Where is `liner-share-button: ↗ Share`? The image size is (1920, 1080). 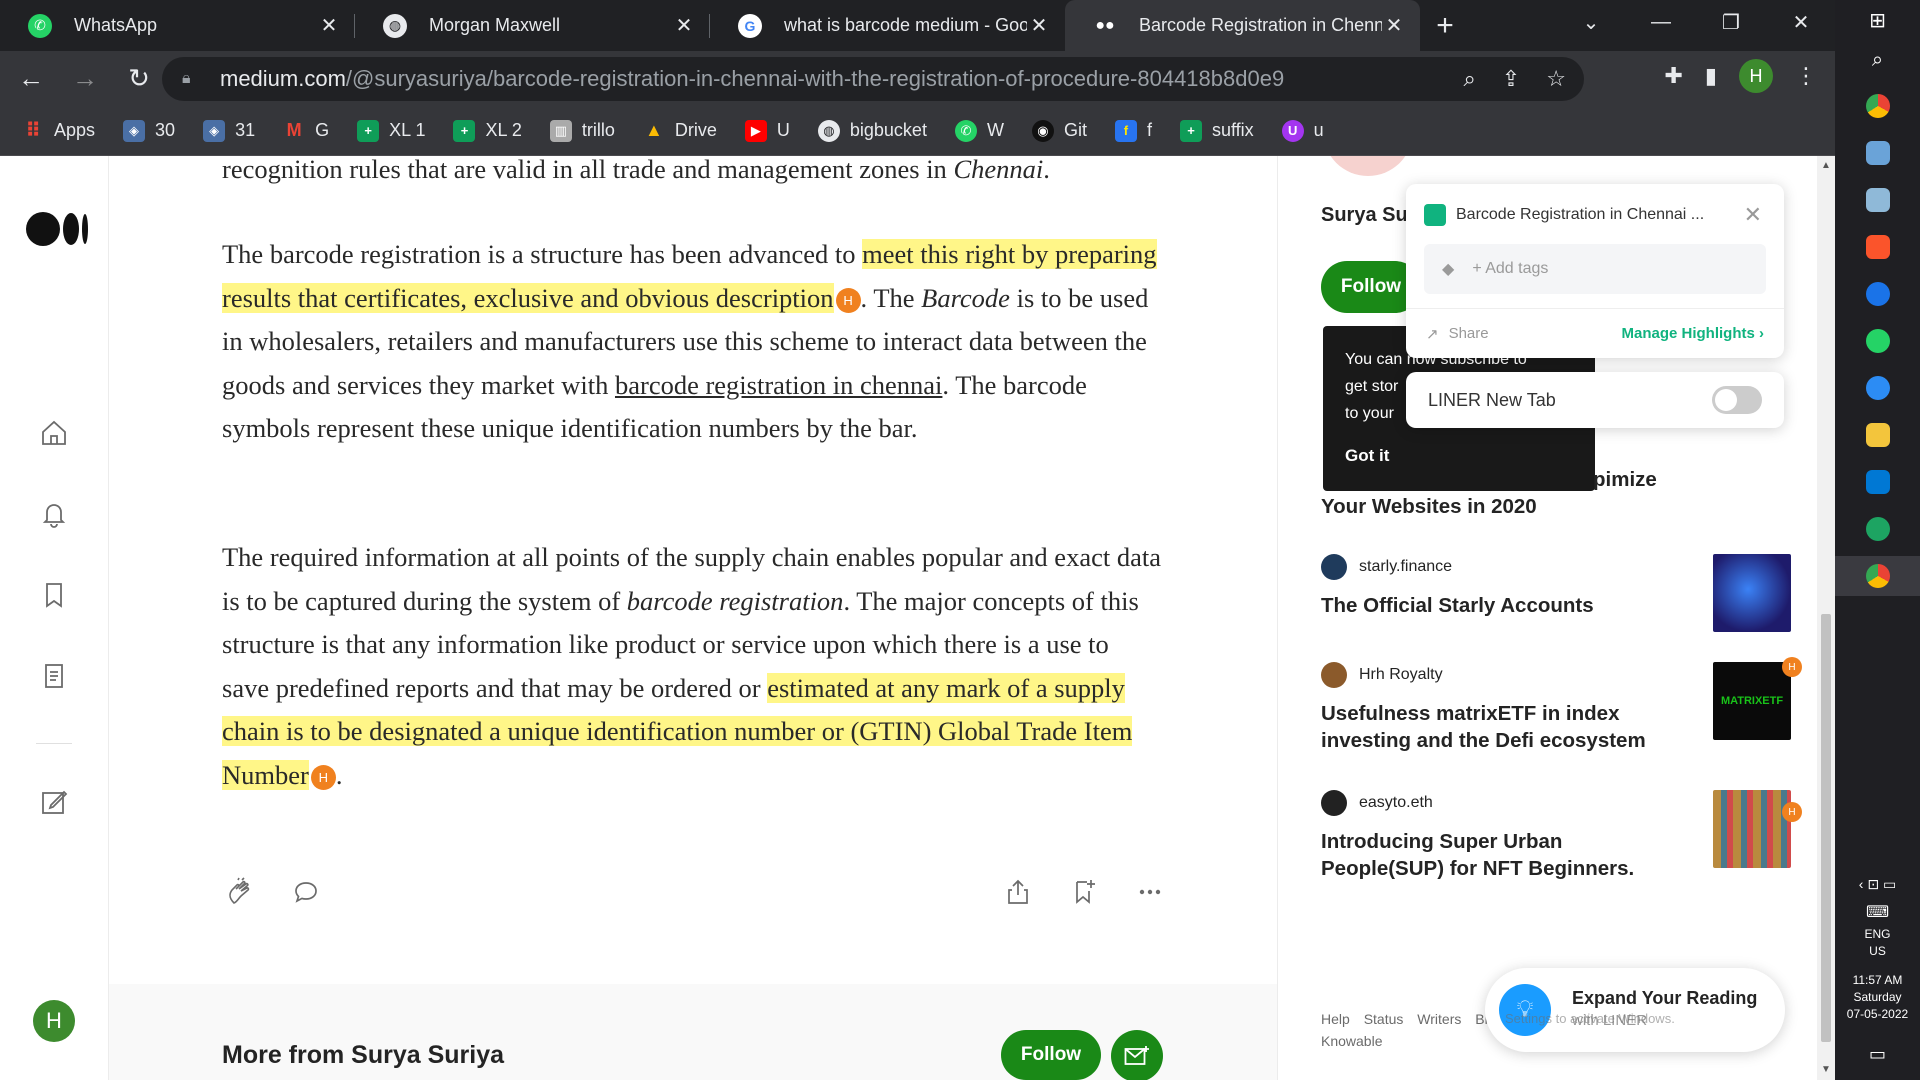 liner-share-button: ↗ Share is located at coordinates (1457, 334).